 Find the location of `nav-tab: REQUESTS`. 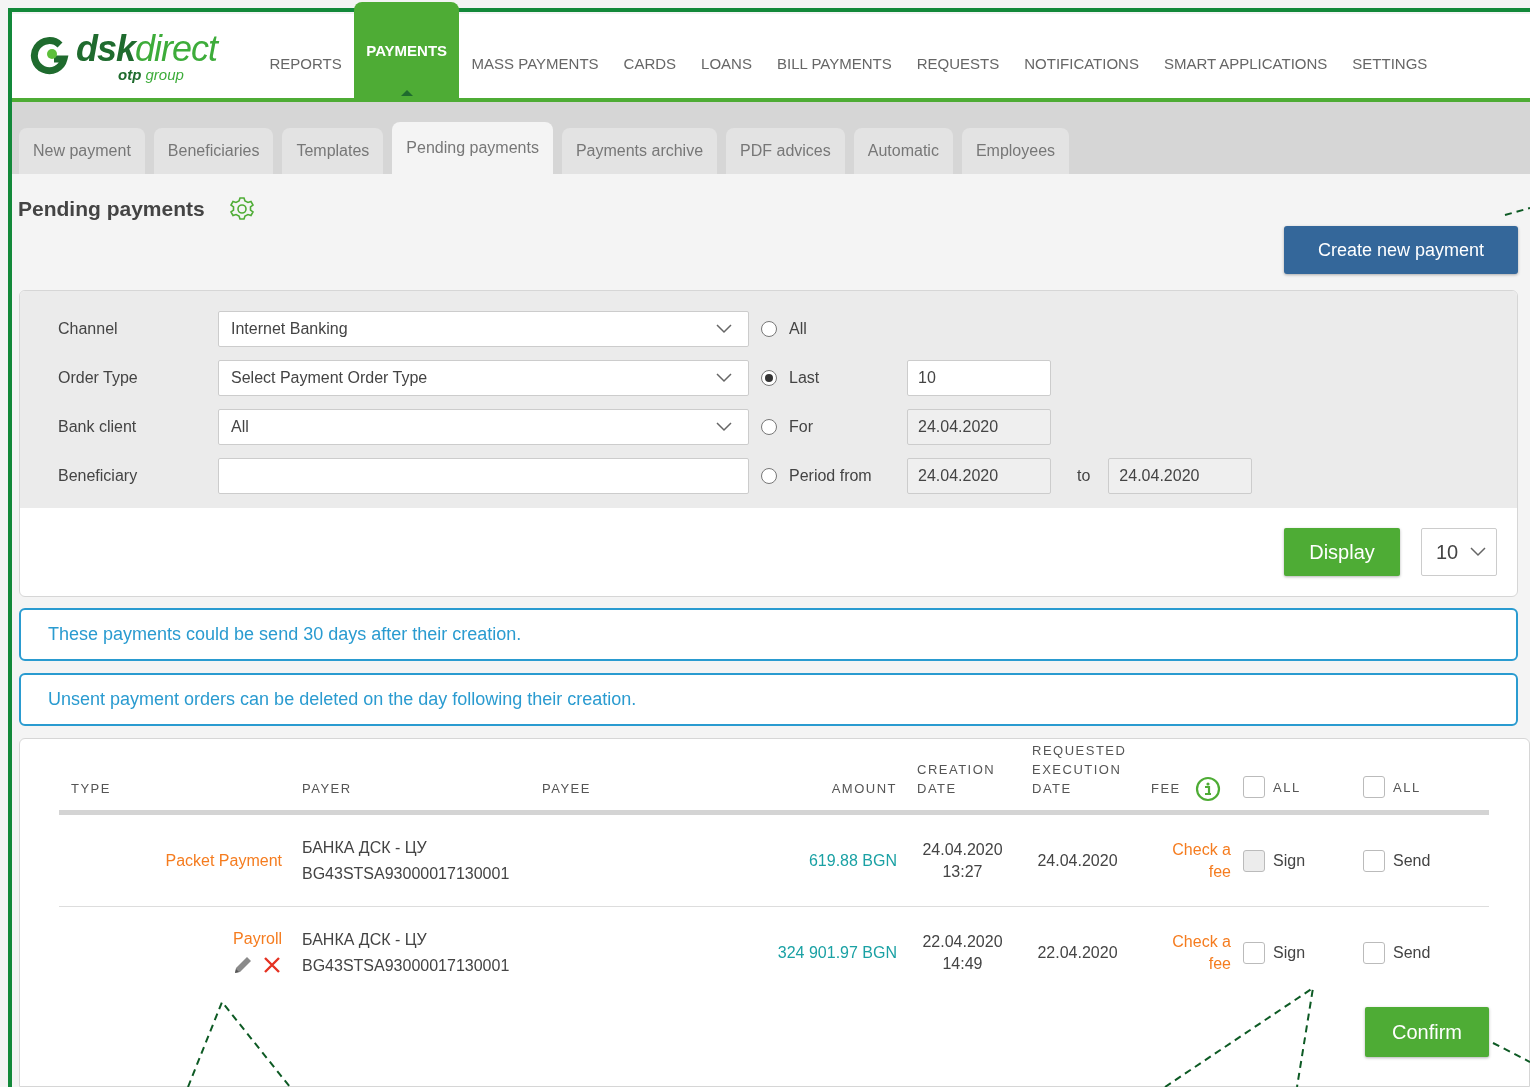

nav-tab: REQUESTS is located at coordinates (958, 56).